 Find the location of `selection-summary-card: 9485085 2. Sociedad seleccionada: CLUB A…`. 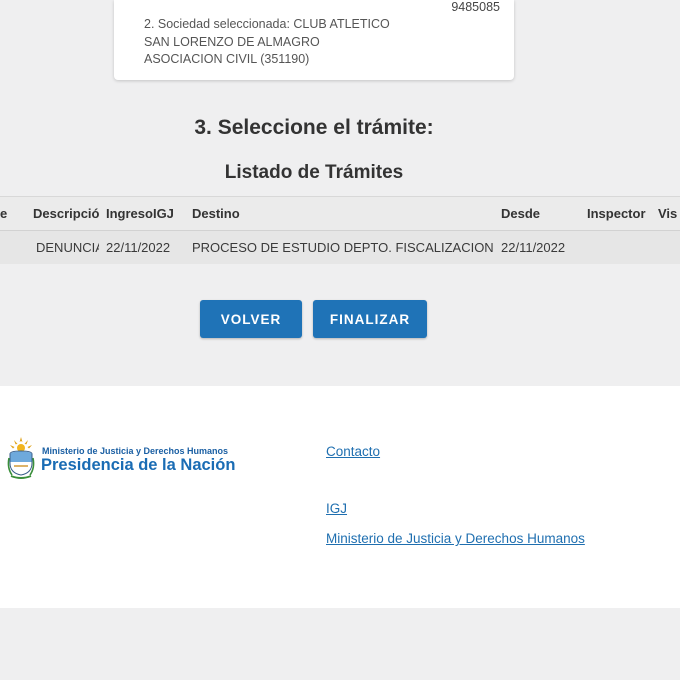

selection-summary-card: 9485085 2. Sociedad seleccionada: CLUB A… is located at coordinates (314, 40).